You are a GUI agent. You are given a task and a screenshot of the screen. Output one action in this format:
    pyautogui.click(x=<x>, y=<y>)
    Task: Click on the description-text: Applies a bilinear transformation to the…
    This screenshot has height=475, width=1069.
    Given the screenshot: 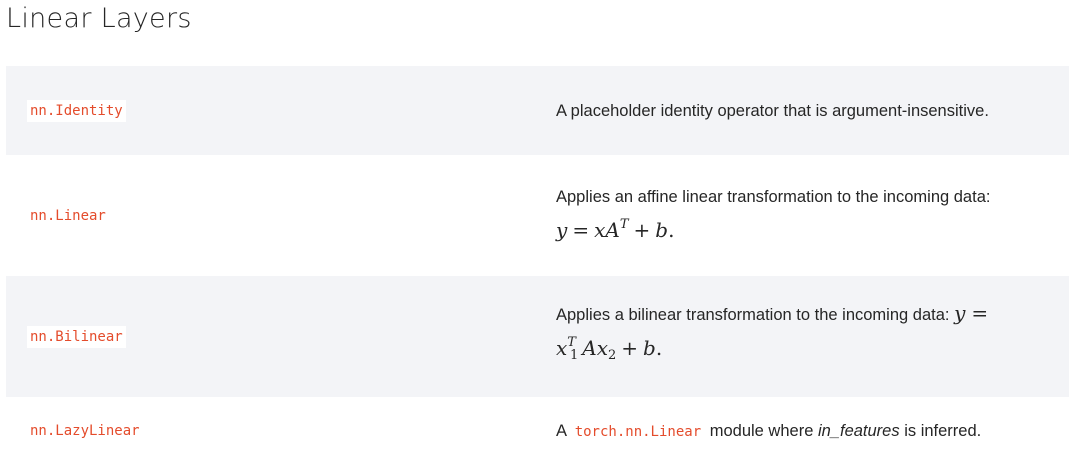 What is the action you would take?
    pyautogui.click(x=753, y=315)
    